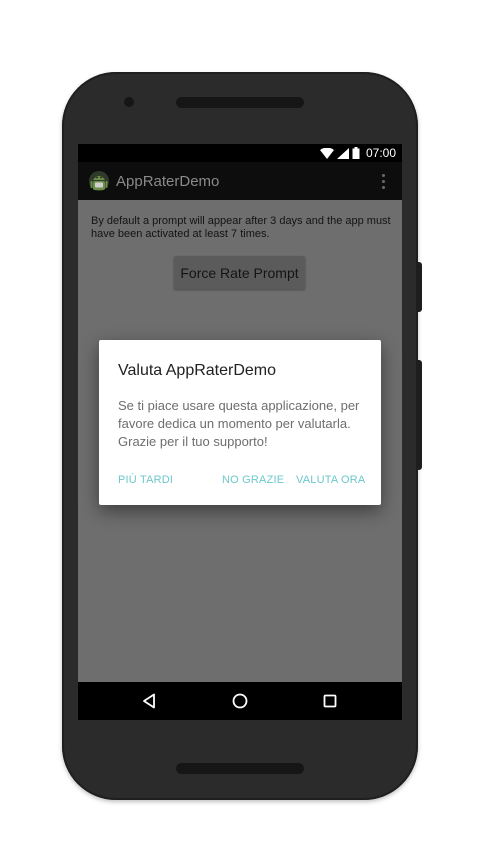 This screenshot has width=480, height=864. I want to click on later-button: PIÙ TARDI, so click(145, 480).